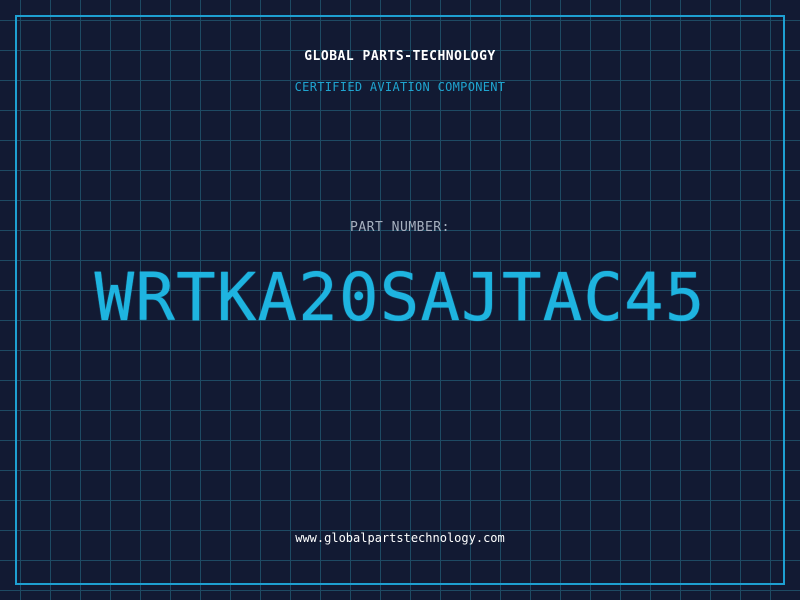  Describe the element at coordinates (400, 538) in the screenshot. I see `website-url: www.globalpartstechnology.com` at that location.